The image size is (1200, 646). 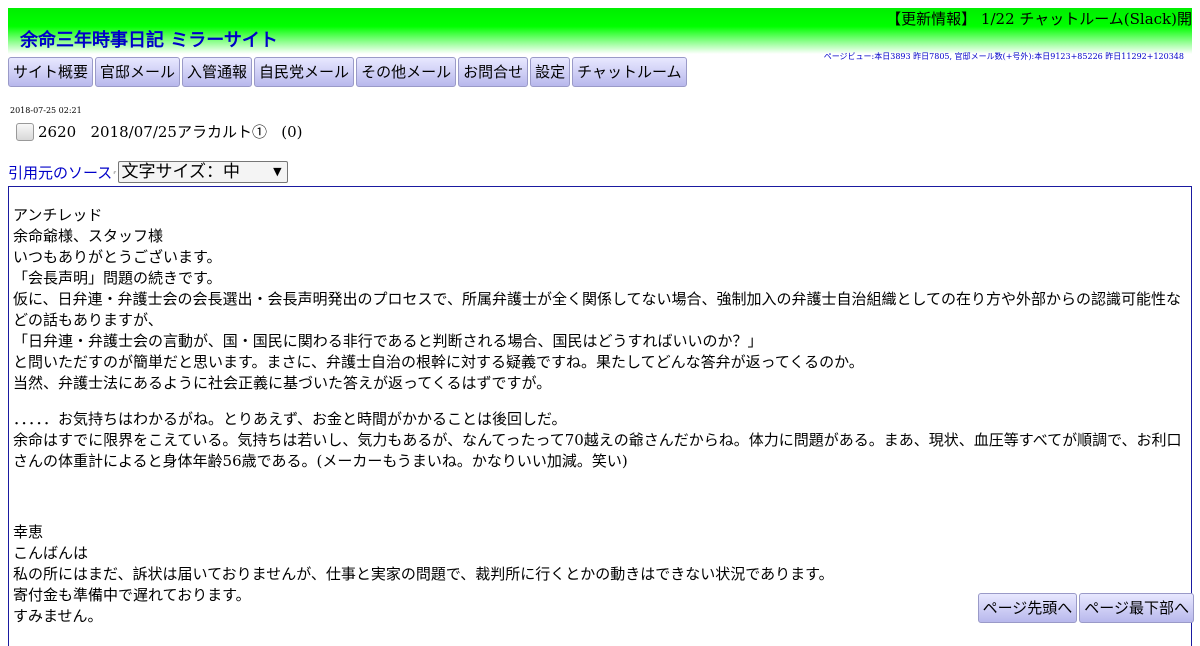 I want to click on external-link-icon: ⌜, so click(x=115, y=175).